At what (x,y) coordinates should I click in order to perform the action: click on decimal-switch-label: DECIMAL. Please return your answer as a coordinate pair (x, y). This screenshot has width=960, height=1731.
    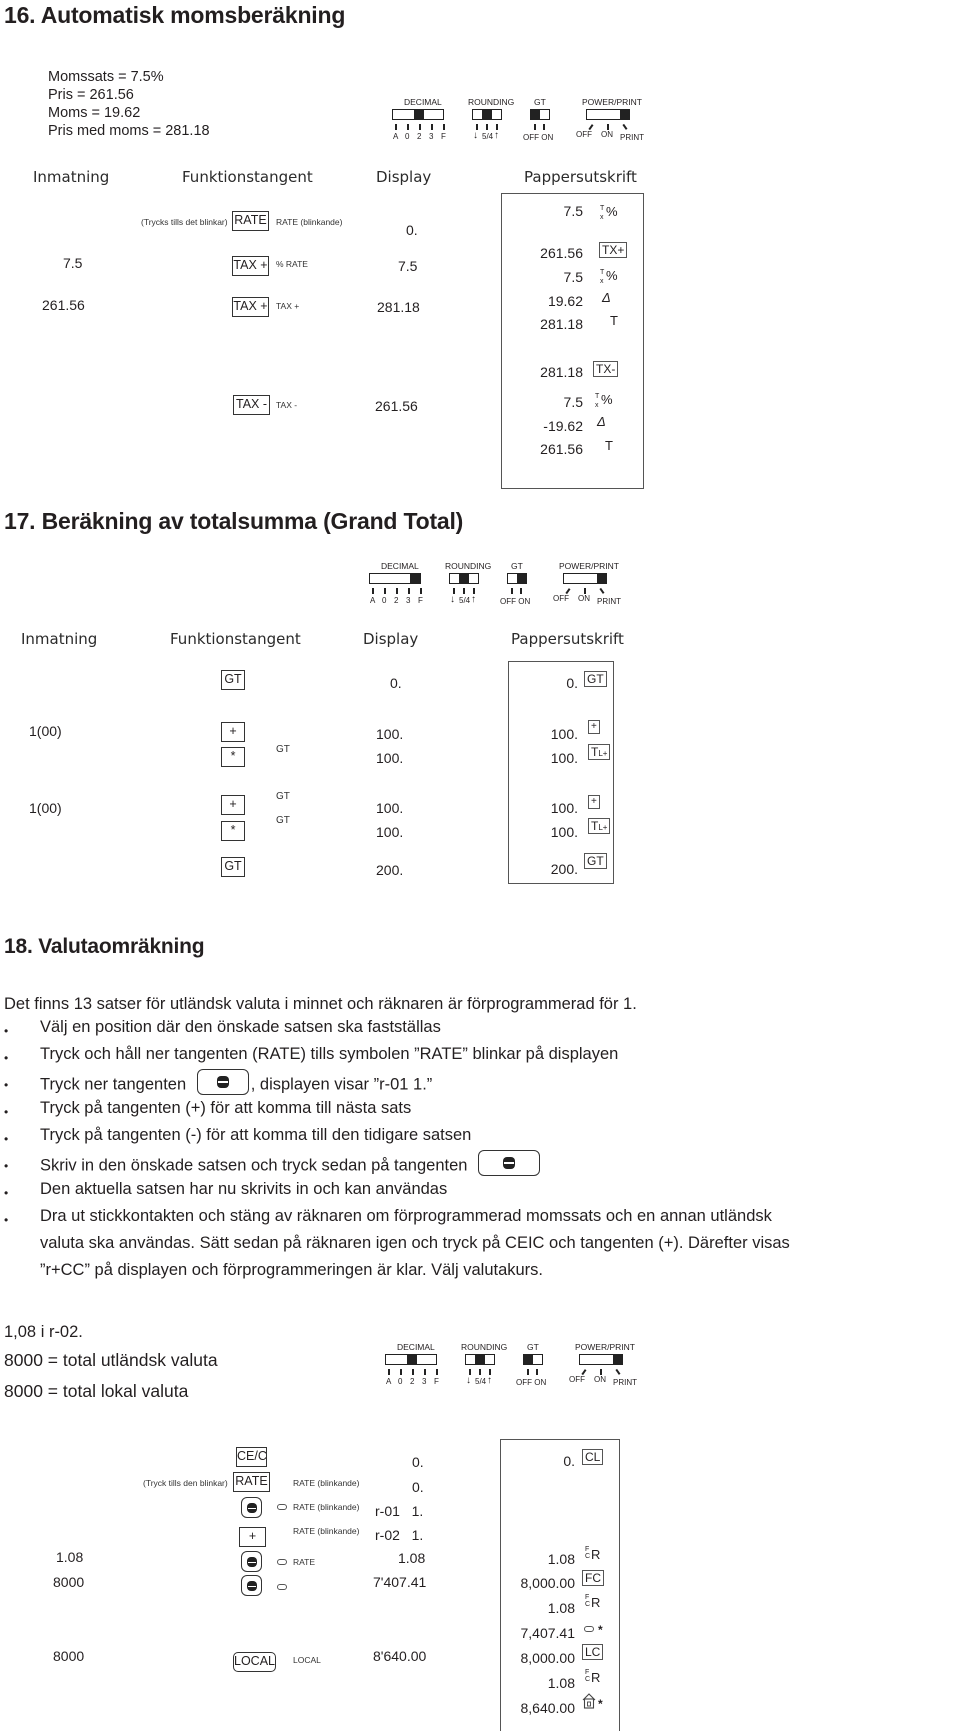
    Looking at the image, I should click on (423, 102).